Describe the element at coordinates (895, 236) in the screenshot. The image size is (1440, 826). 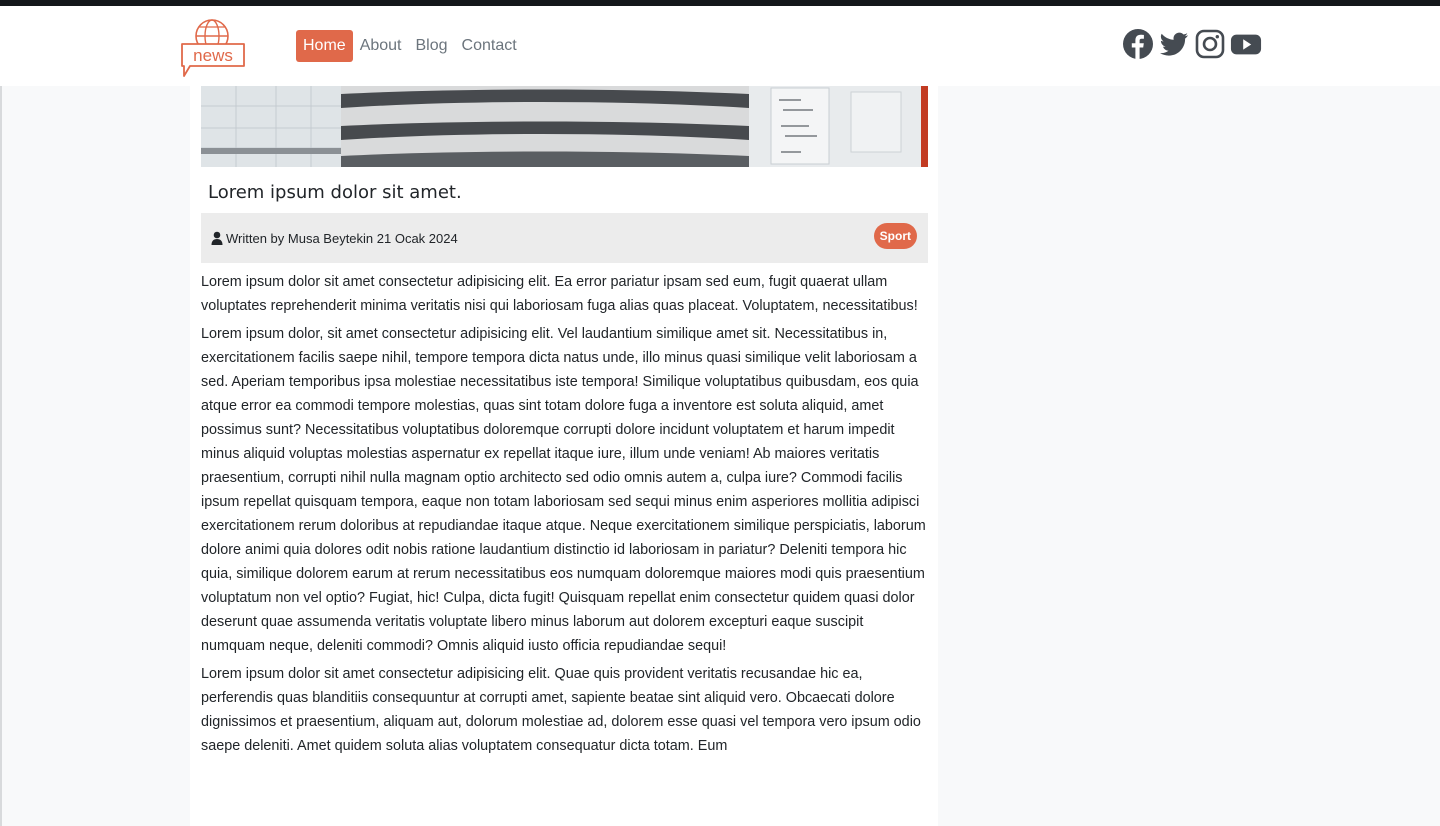
I see `category-badge: Sport` at that location.